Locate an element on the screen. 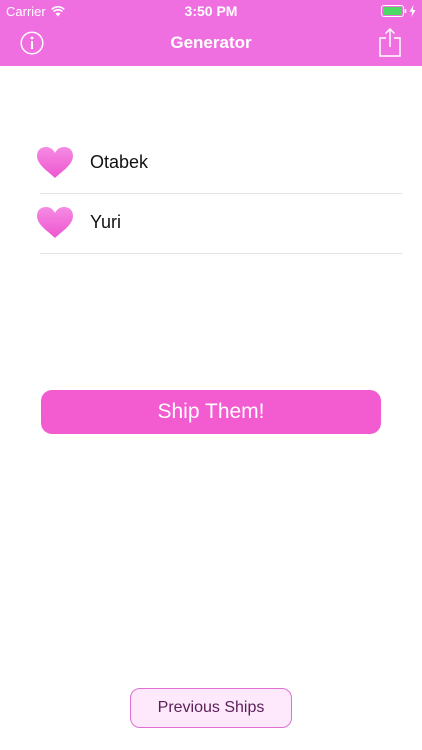 The width and height of the screenshot is (422, 750). page-title: Generator is located at coordinates (211, 42).